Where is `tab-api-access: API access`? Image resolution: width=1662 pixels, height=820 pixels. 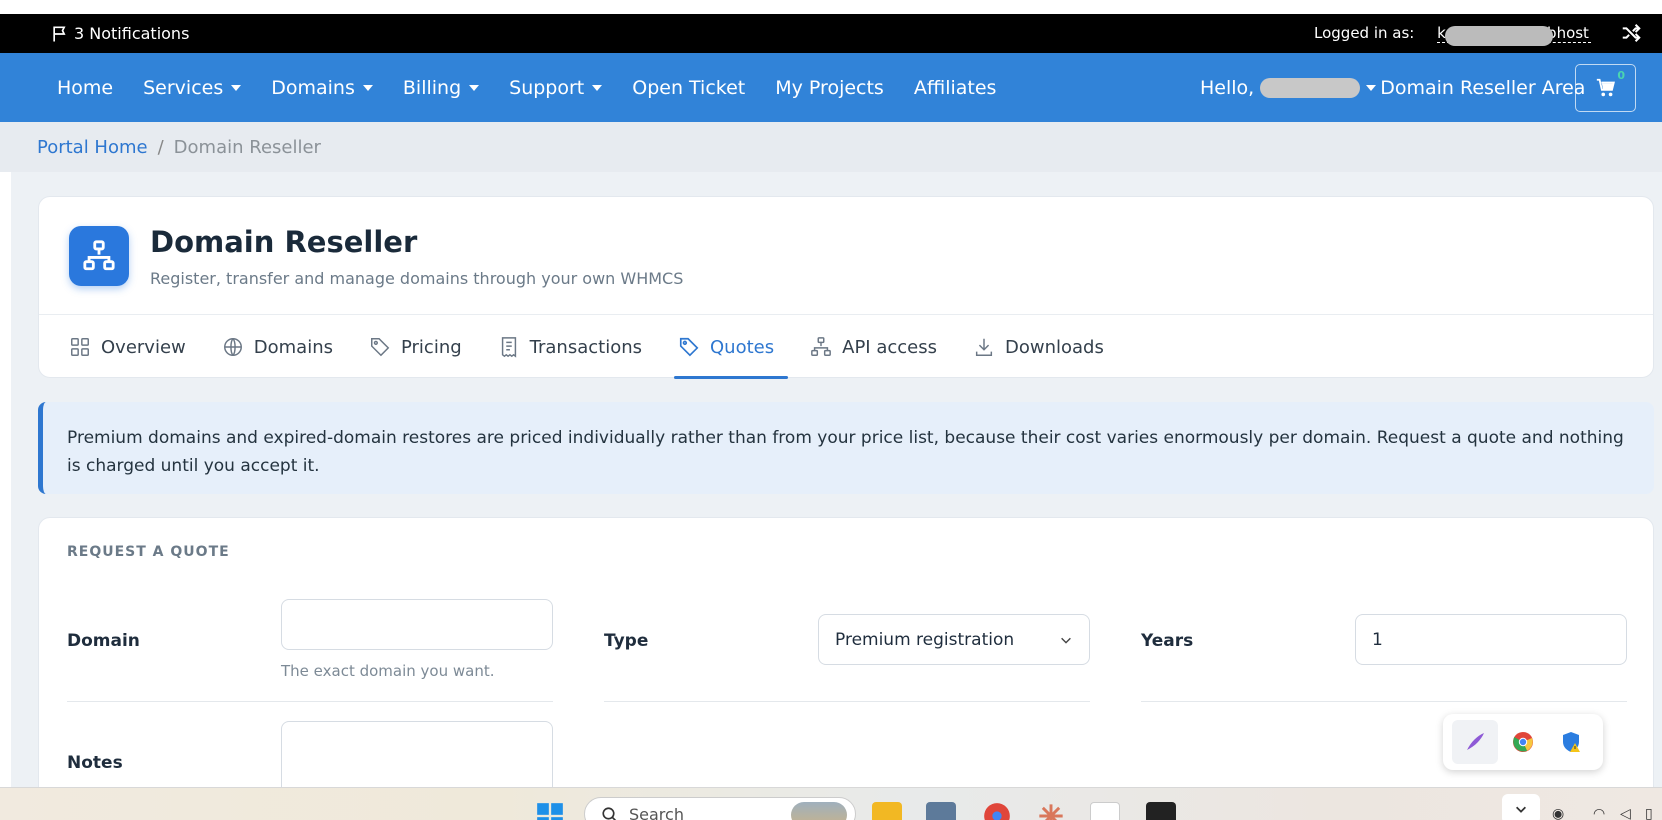 tab-api-access: API access is located at coordinates (882, 347).